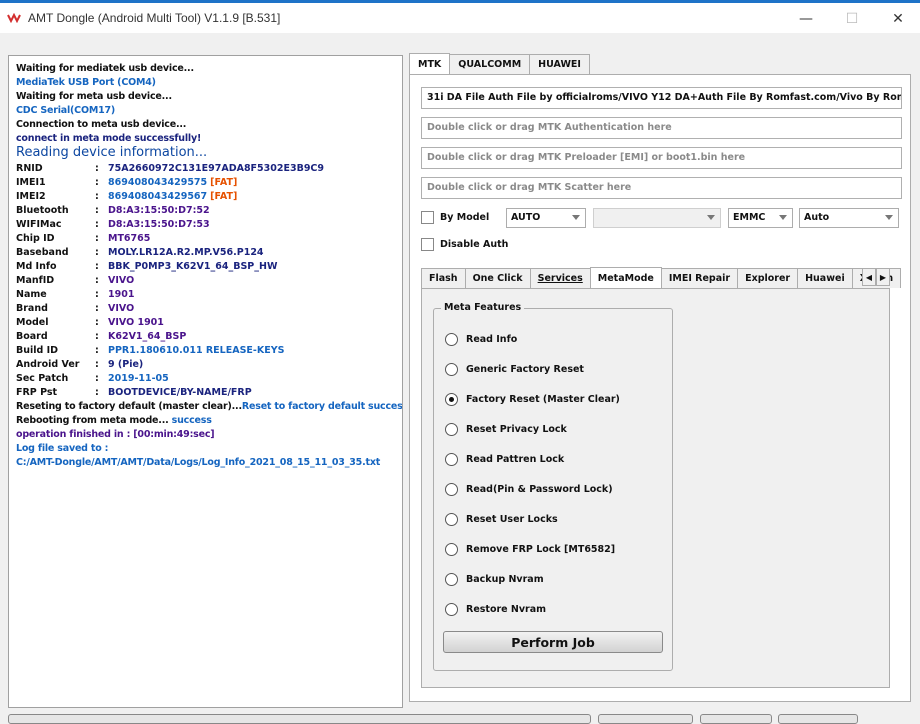  What do you see at coordinates (196, 350) in the screenshot?
I see `info-value-text: PPR1.180610.011 RELEASE-KEYS` at bounding box center [196, 350].